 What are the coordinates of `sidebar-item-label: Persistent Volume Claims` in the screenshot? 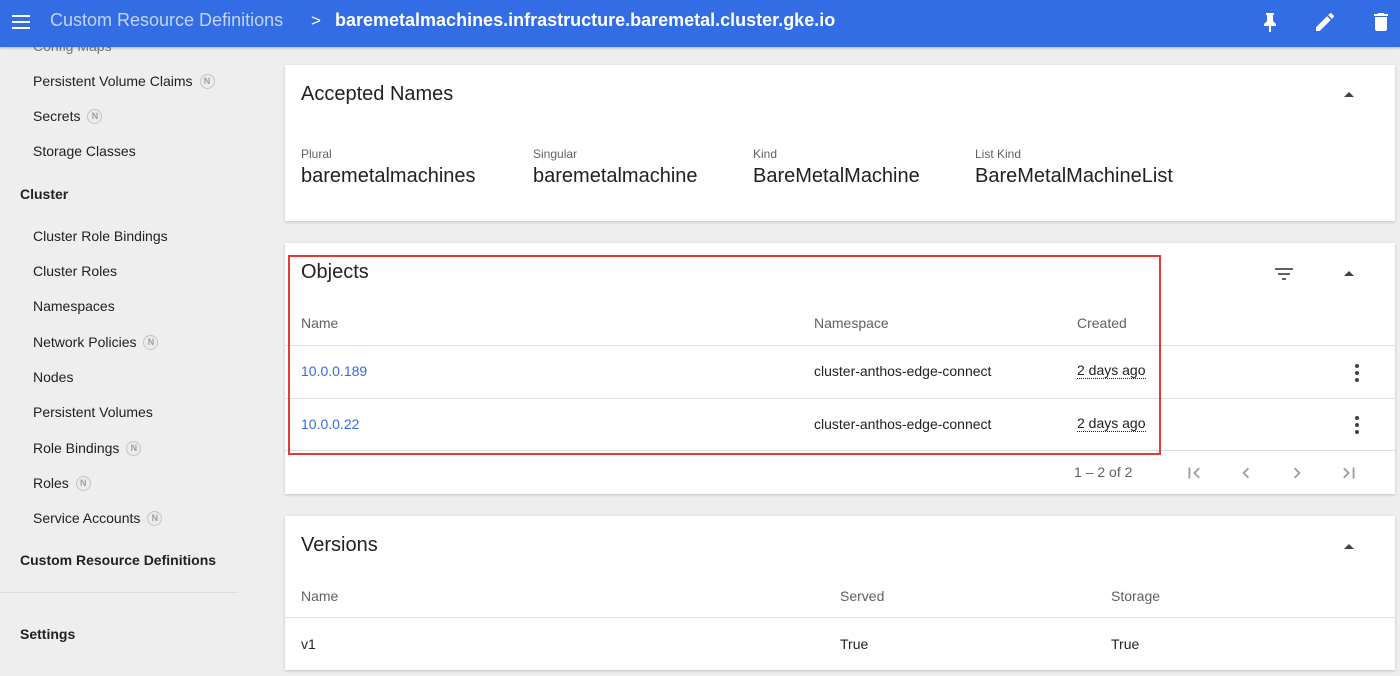 It's located at (113, 81).